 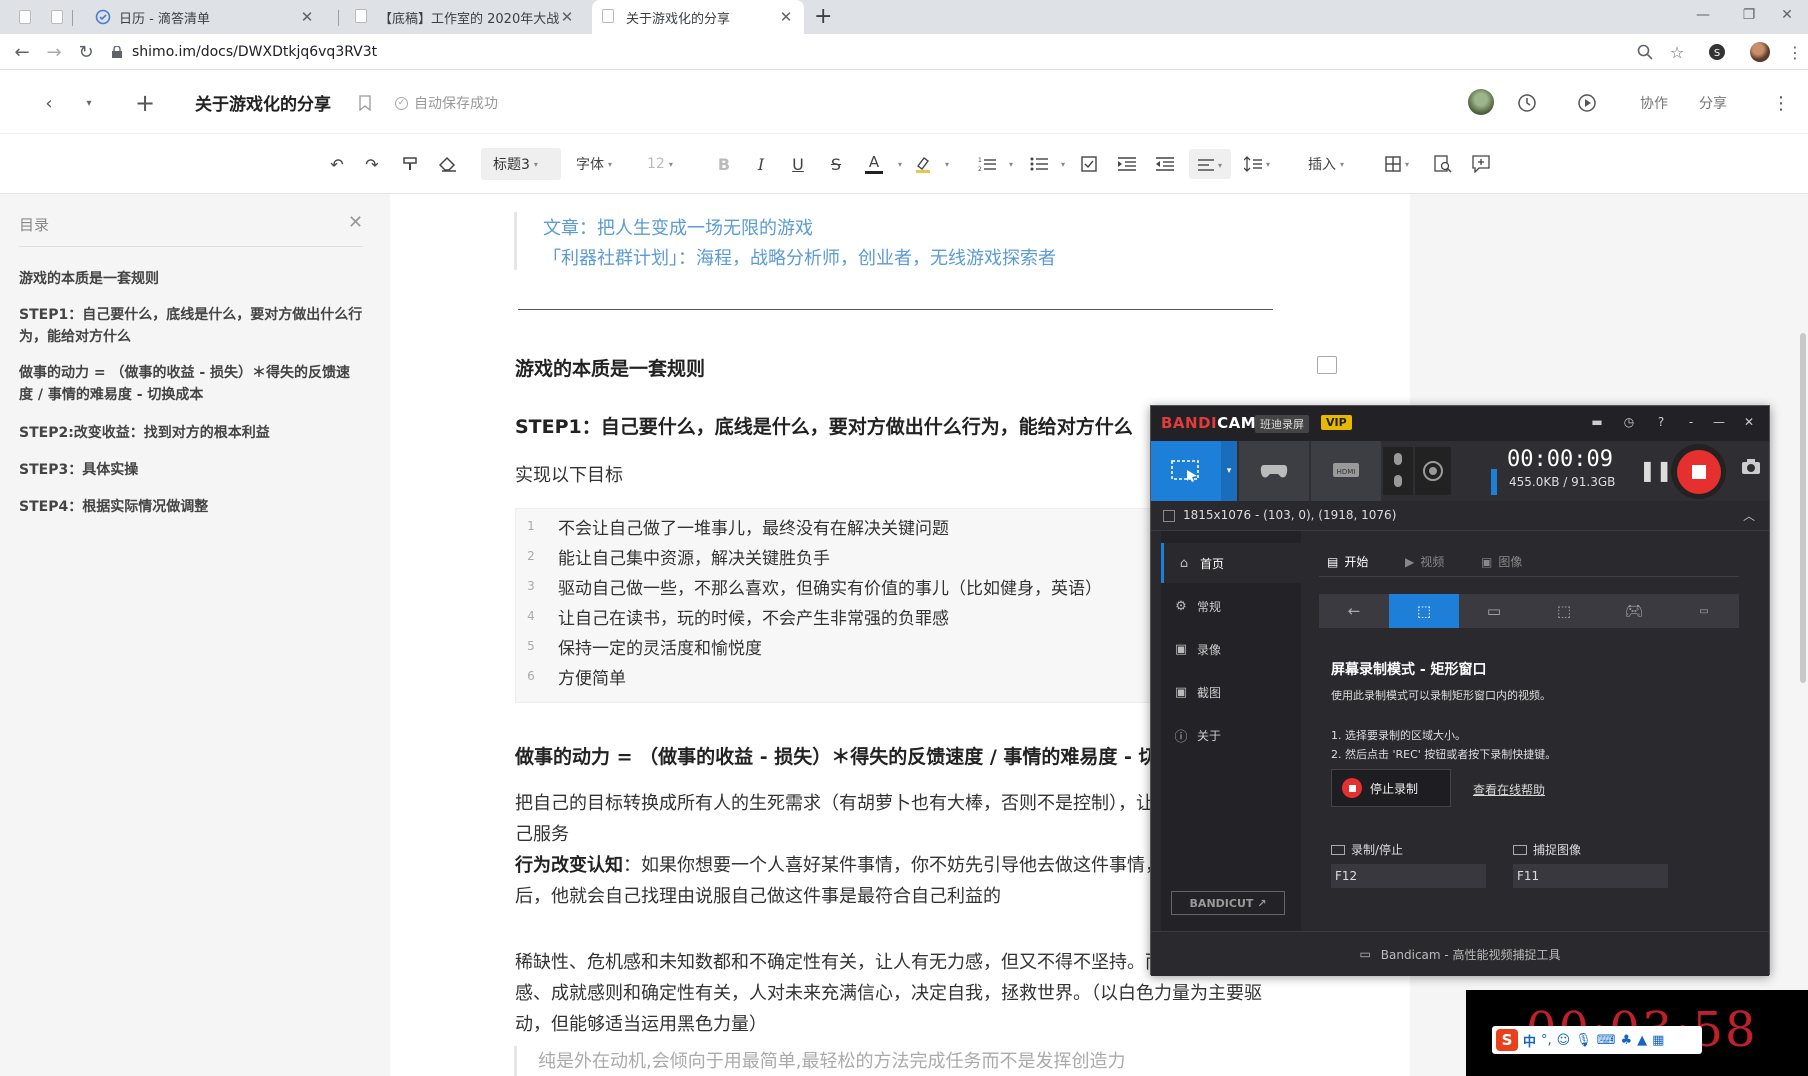 I want to click on line-spacing-icon: ▾, so click(x=1257, y=164).